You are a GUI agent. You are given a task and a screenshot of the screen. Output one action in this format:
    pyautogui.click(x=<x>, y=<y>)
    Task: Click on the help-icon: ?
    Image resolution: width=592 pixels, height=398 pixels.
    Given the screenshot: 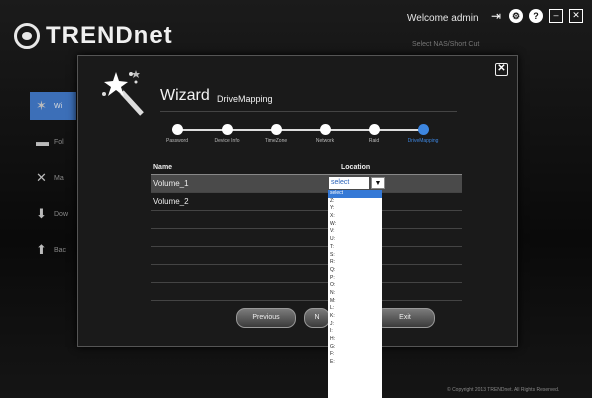 What is the action you would take?
    pyautogui.click(x=536, y=16)
    